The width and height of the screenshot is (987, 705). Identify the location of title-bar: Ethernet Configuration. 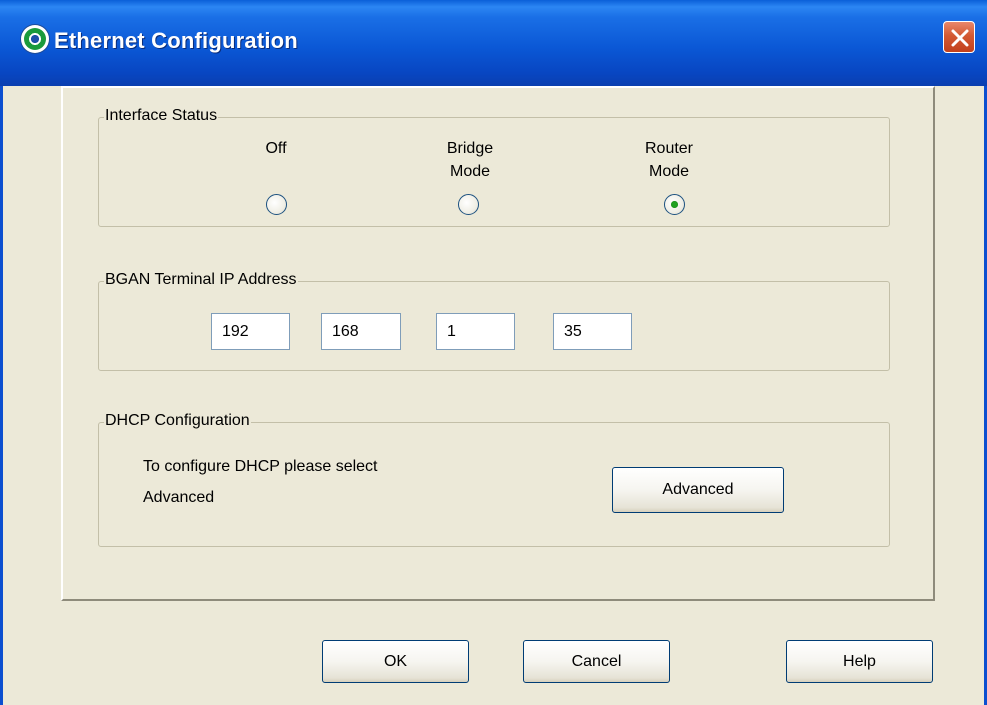
(493, 43).